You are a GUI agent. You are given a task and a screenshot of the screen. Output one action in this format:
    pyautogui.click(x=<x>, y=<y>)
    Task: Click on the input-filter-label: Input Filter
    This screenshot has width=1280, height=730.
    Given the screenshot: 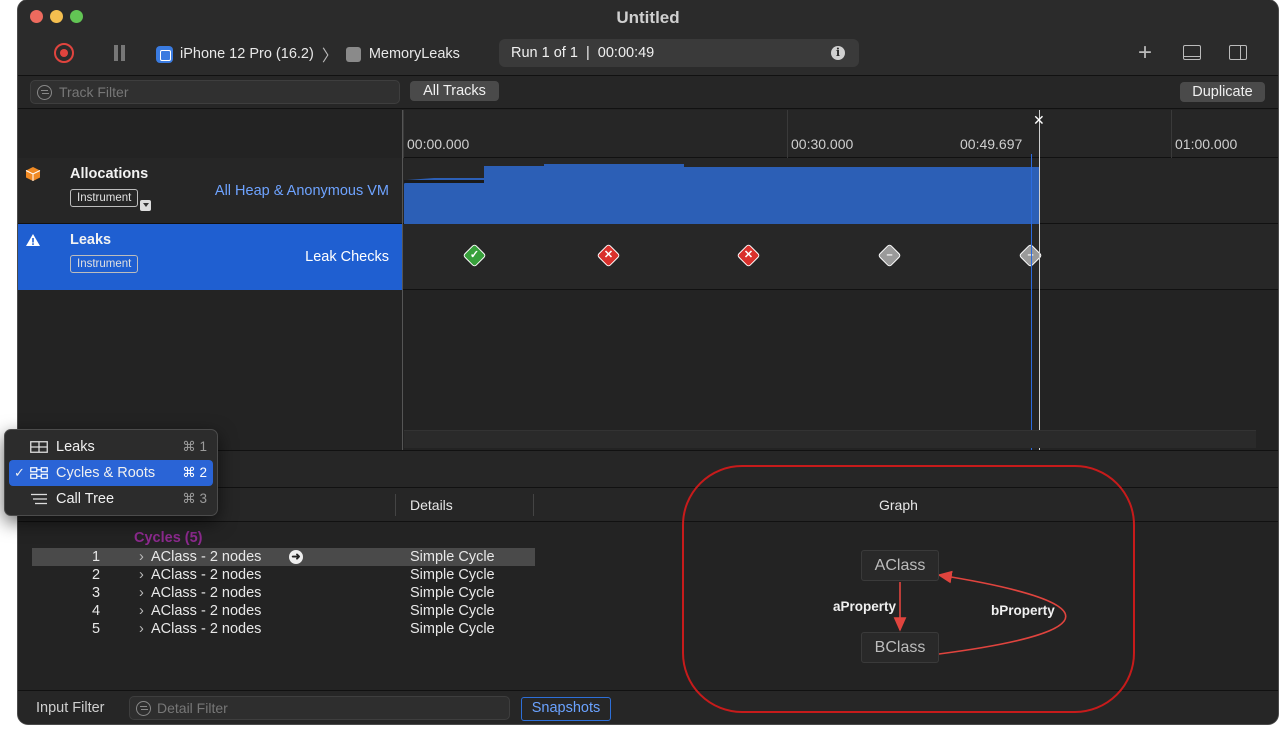 What is the action you would take?
    pyautogui.click(x=70, y=708)
    